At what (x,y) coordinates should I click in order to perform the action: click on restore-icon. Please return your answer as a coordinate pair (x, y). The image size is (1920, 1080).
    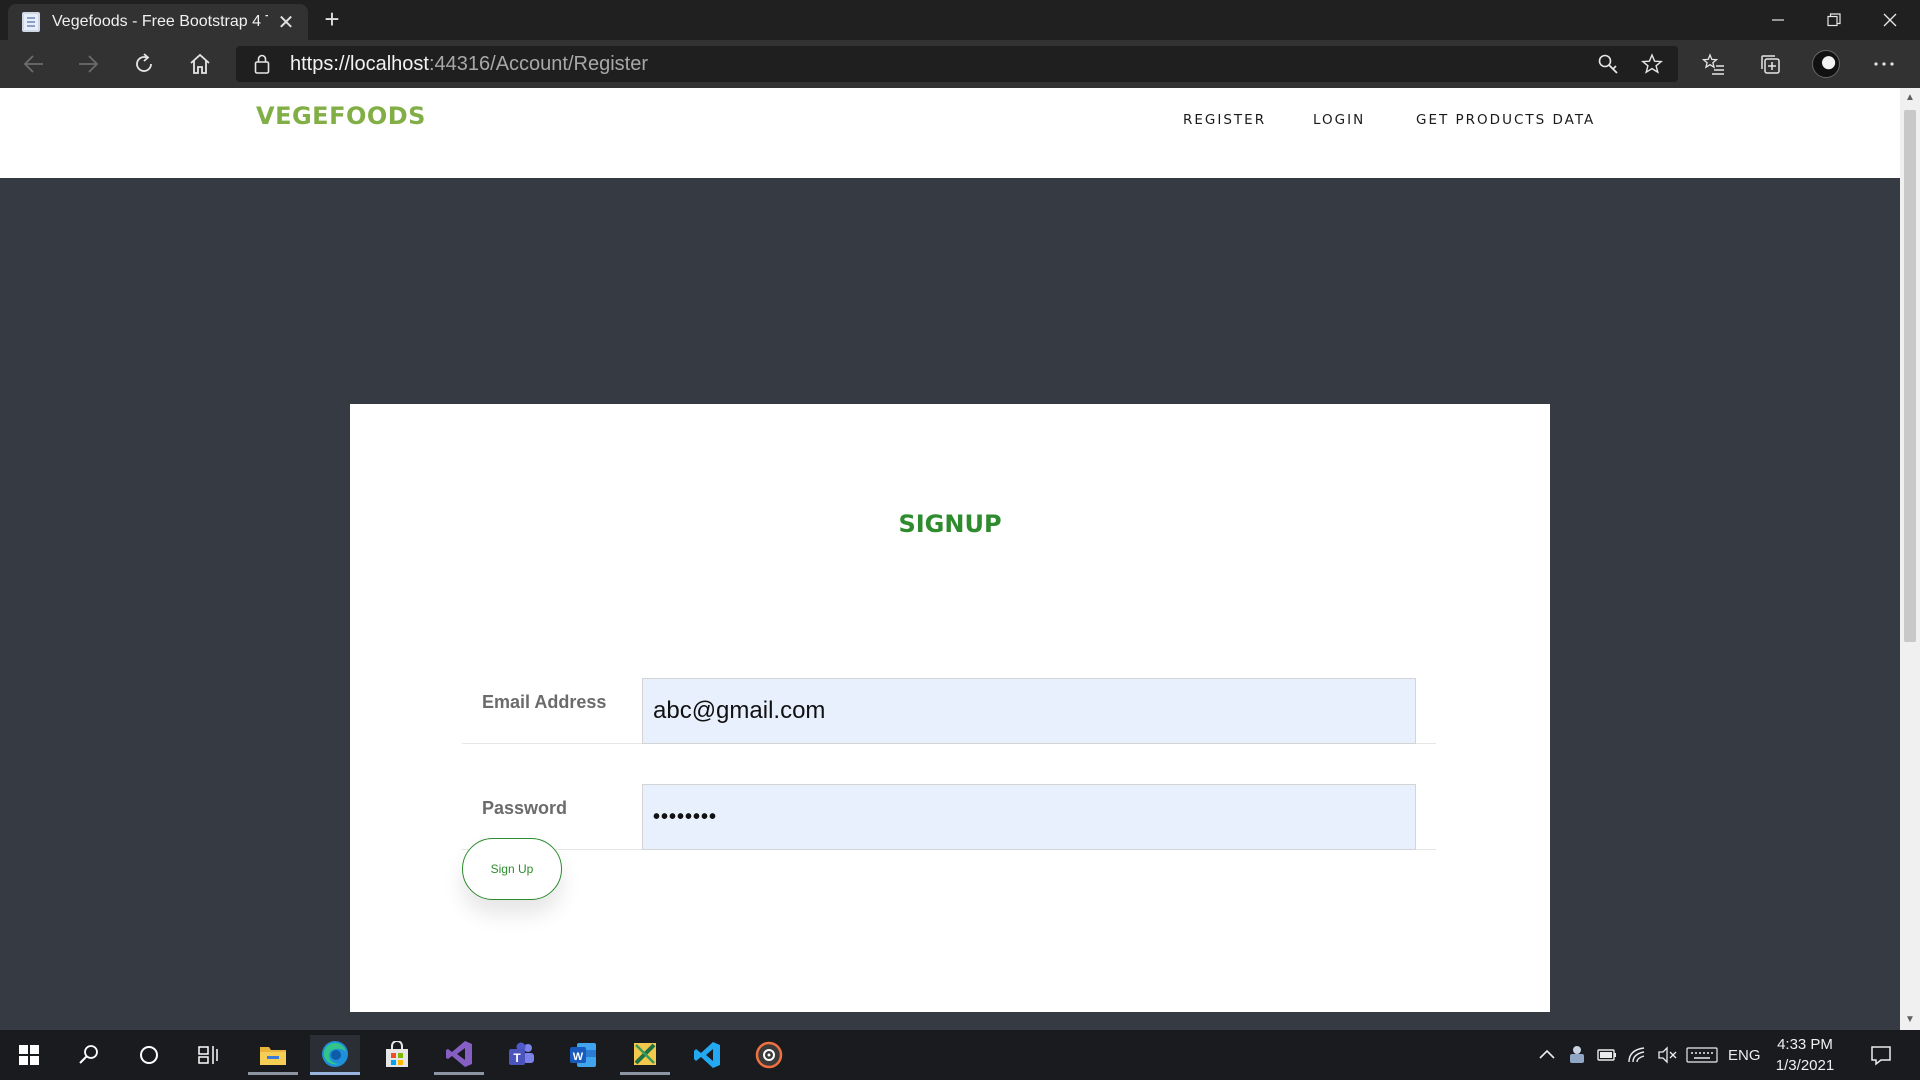
    Looking at the image, I should click on (1834, 20).